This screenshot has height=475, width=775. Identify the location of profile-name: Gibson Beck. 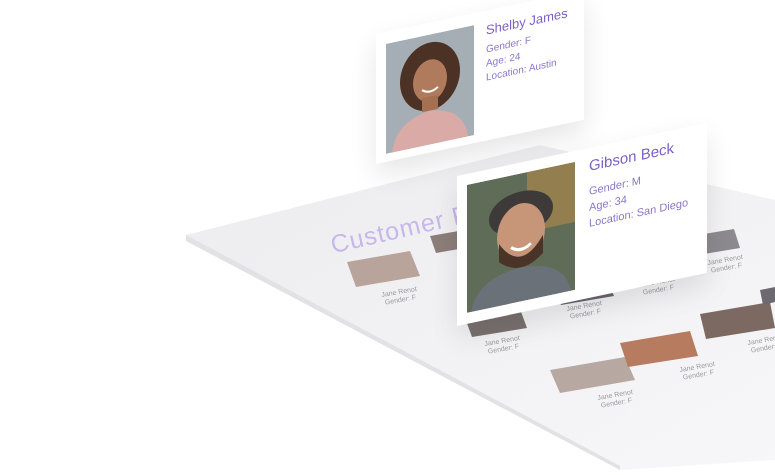
(632, 157).